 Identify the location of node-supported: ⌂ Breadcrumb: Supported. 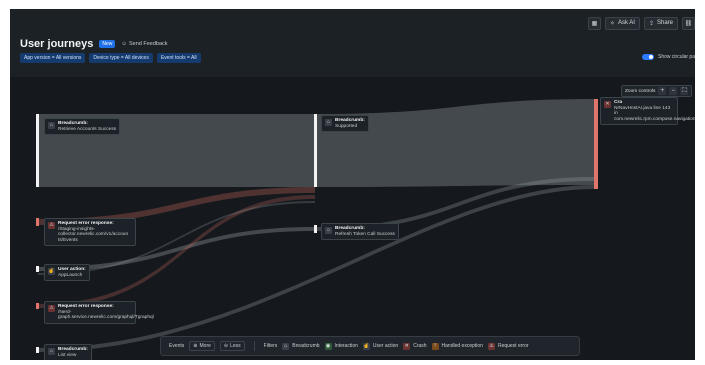
(345, 124).